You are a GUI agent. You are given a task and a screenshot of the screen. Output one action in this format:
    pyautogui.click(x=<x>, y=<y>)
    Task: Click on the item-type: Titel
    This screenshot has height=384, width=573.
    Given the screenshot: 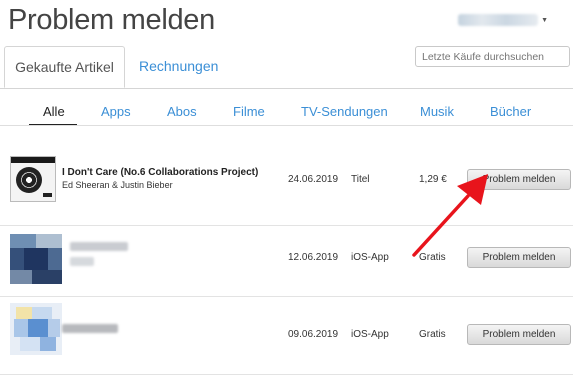 What is the action you would take?
    pyautogui.click(x=360, y=179)
    